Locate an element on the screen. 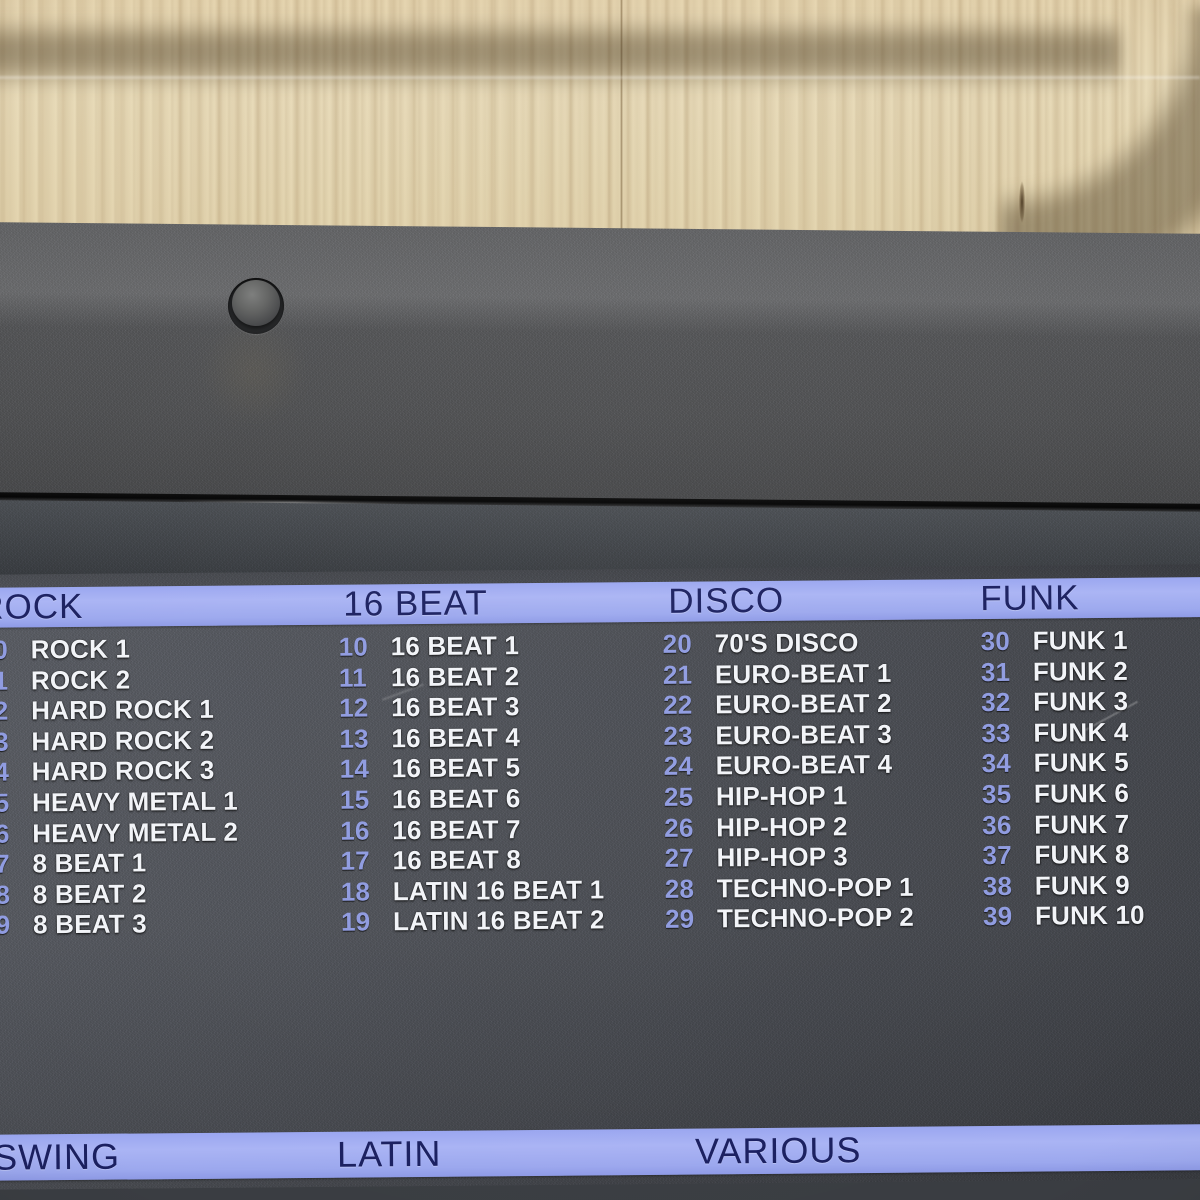 The image size is (1200, 1200). rhythm-index: 00 is located at coordinates (4, 649).